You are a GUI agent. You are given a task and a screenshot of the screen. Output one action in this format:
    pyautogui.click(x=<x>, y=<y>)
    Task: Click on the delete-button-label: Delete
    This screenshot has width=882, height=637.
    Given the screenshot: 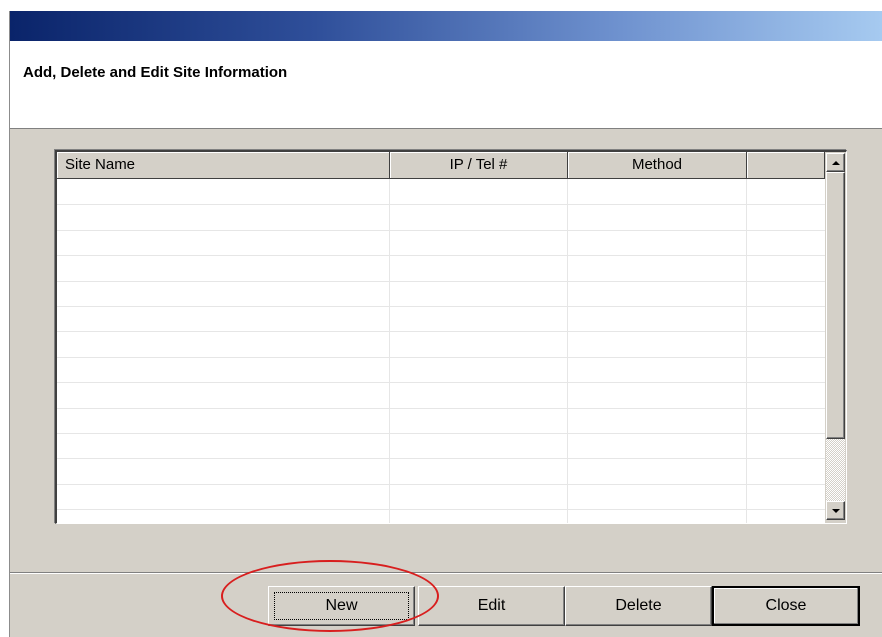 What is the action you would take?
    pyautogui.click(x=638, y=605)
    